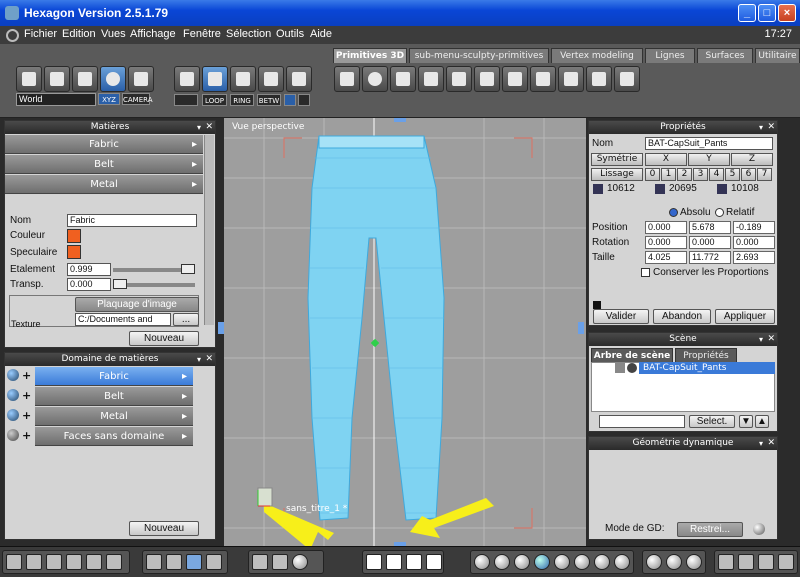 Image resolution: width=800 pixels, height=577 pixels. I want to click on tab-primitives-3d: Primitives 3D, so click(370, 55).